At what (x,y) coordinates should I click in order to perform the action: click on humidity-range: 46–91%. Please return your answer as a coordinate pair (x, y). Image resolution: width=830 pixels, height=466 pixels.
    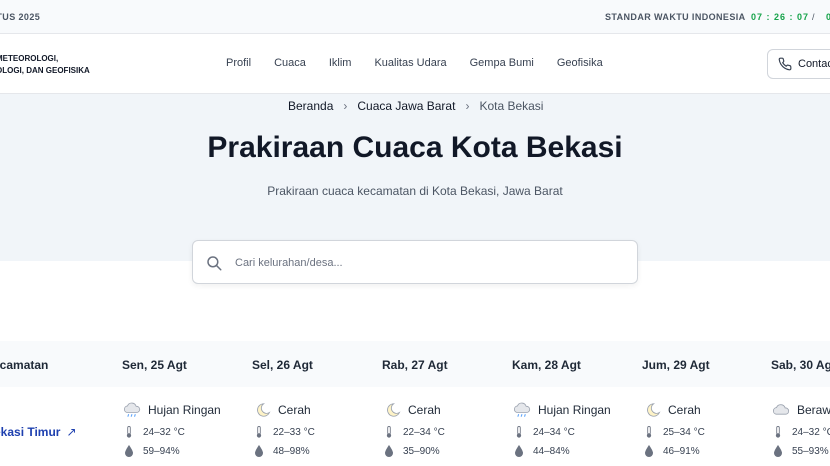
    Looking at the image, I should click on (681, 451).